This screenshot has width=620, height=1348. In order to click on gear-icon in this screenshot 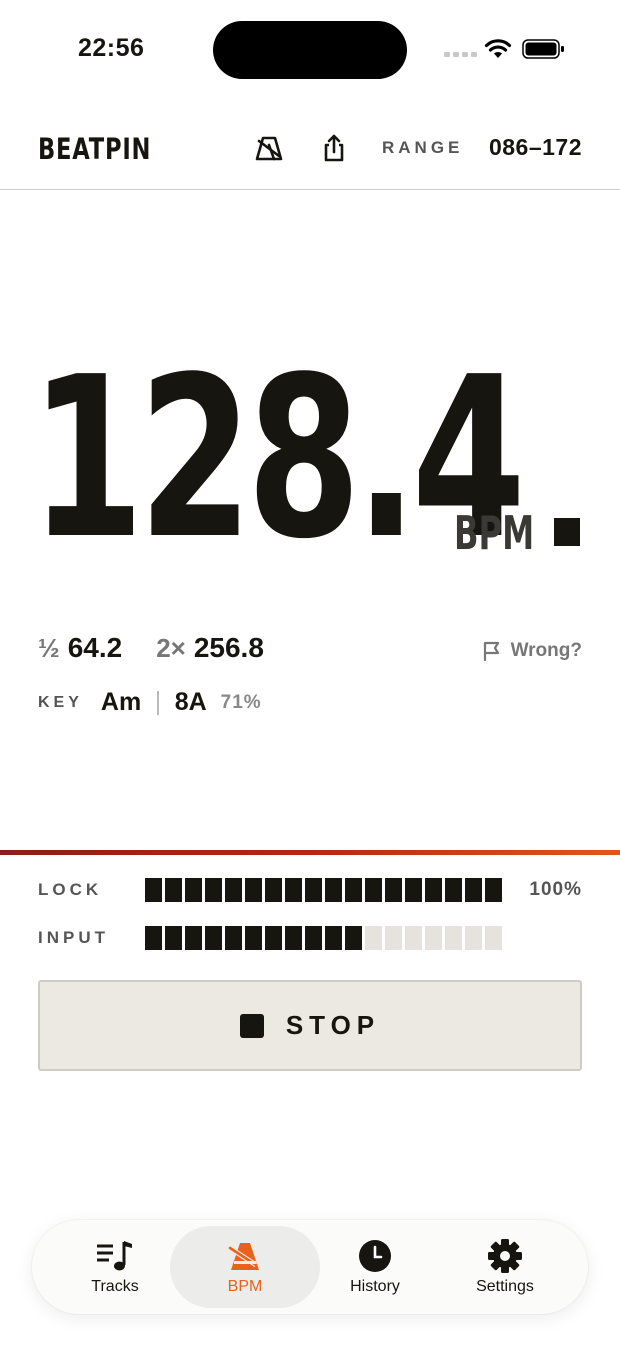, I will do `click(505, 1256)`.